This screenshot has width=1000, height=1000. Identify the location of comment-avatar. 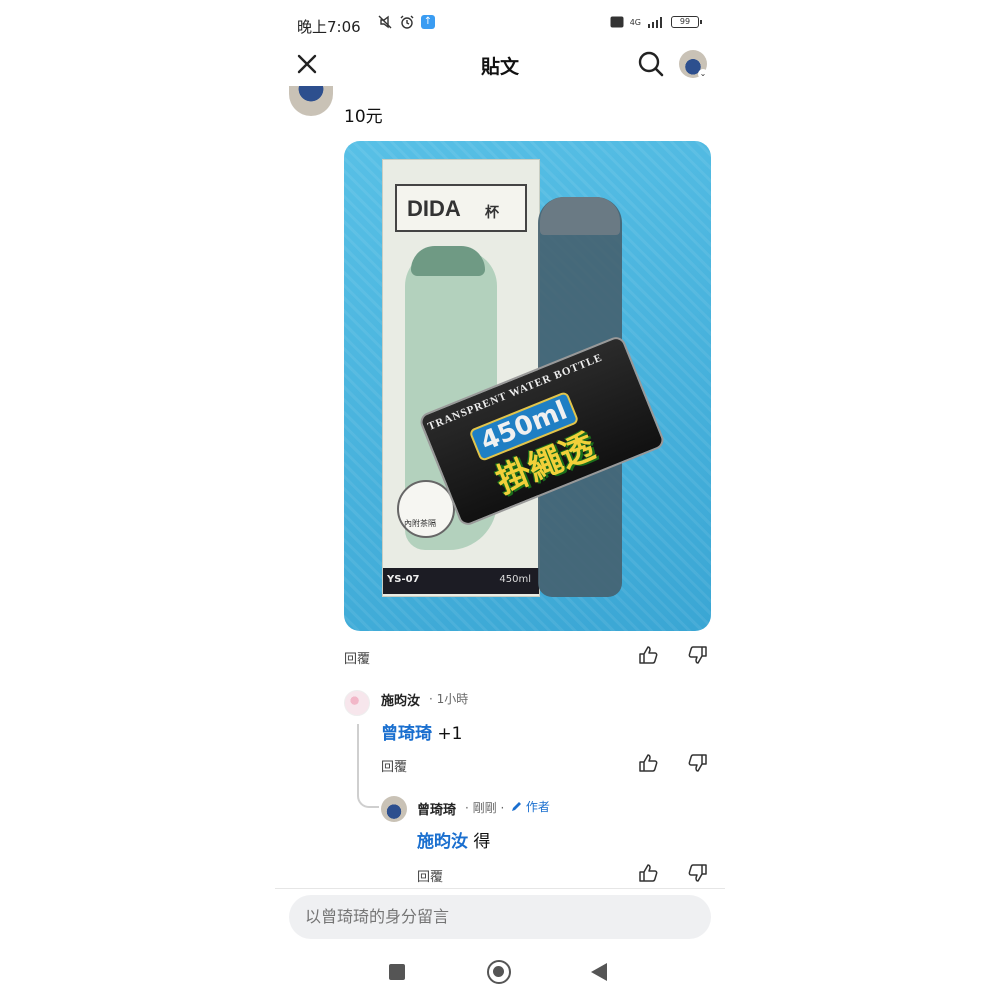
(311, 101).